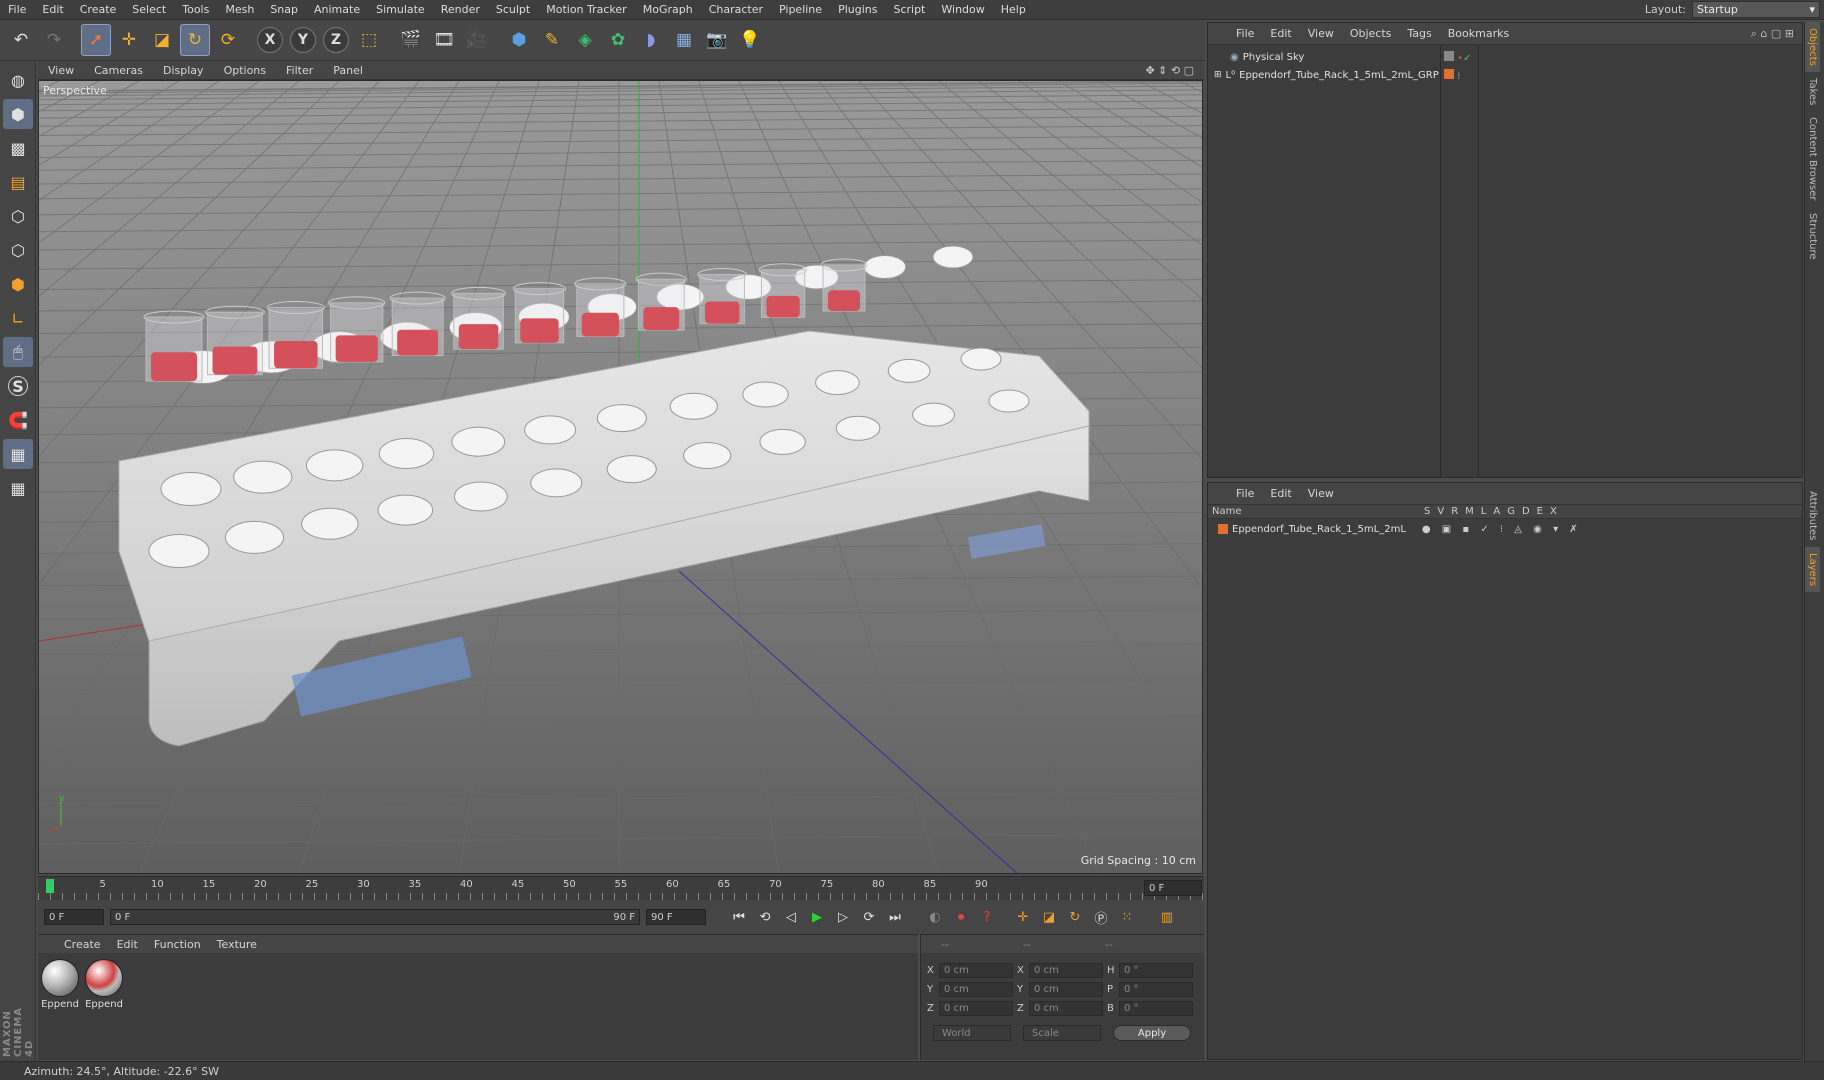 Image resolution: width=1824 pixels, height=1080 pixels. Describe the element at coordinates (177, 944) in the screenshot. I see `mat-menu-function: Function` at that location.